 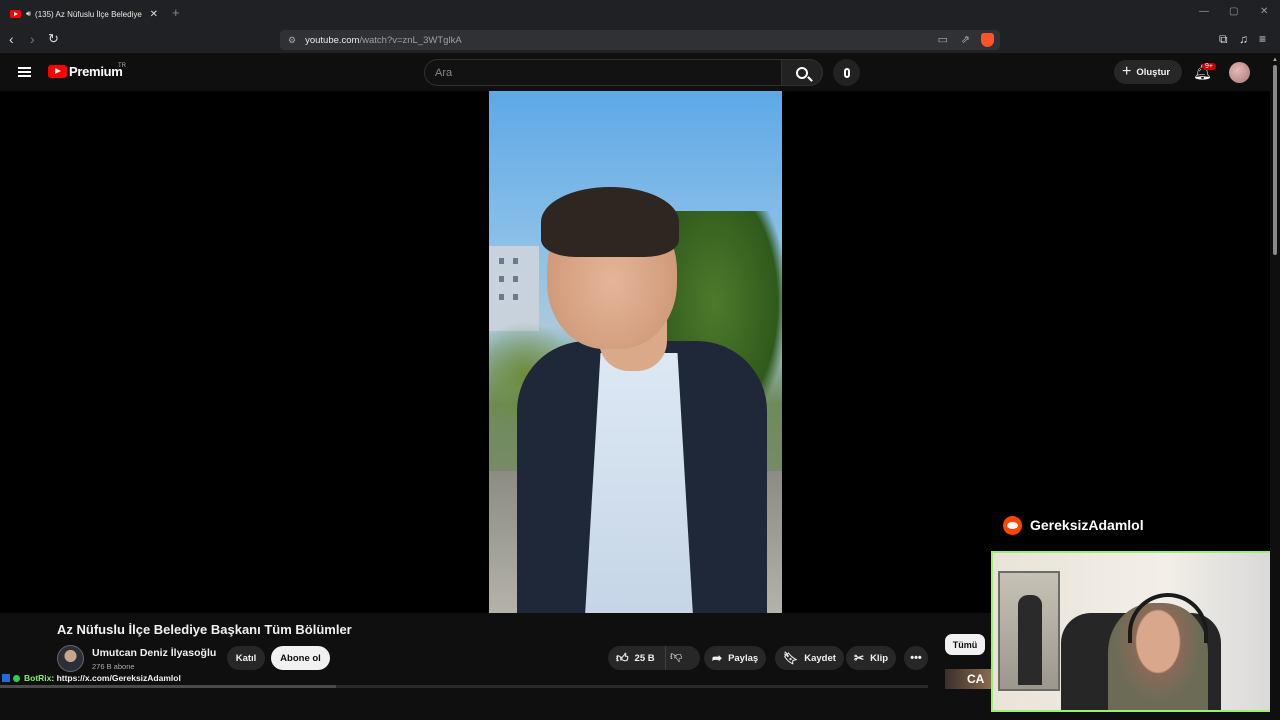 What do you see at coordinates (28, 14) in the screenshot?
I see `speaker-icon: 🔊︎` at bounding box center [28, 14].